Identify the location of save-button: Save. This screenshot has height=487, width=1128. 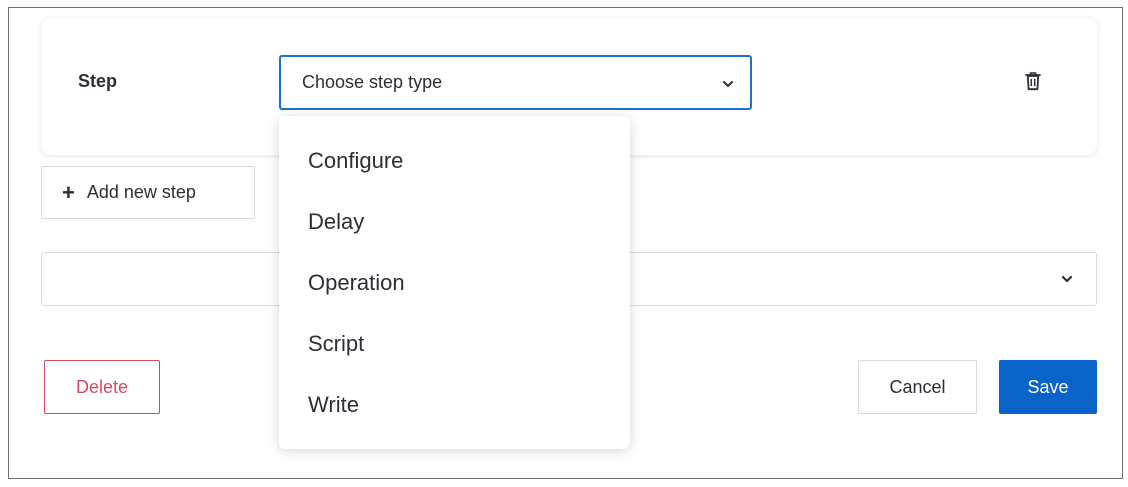
(1048, 387).